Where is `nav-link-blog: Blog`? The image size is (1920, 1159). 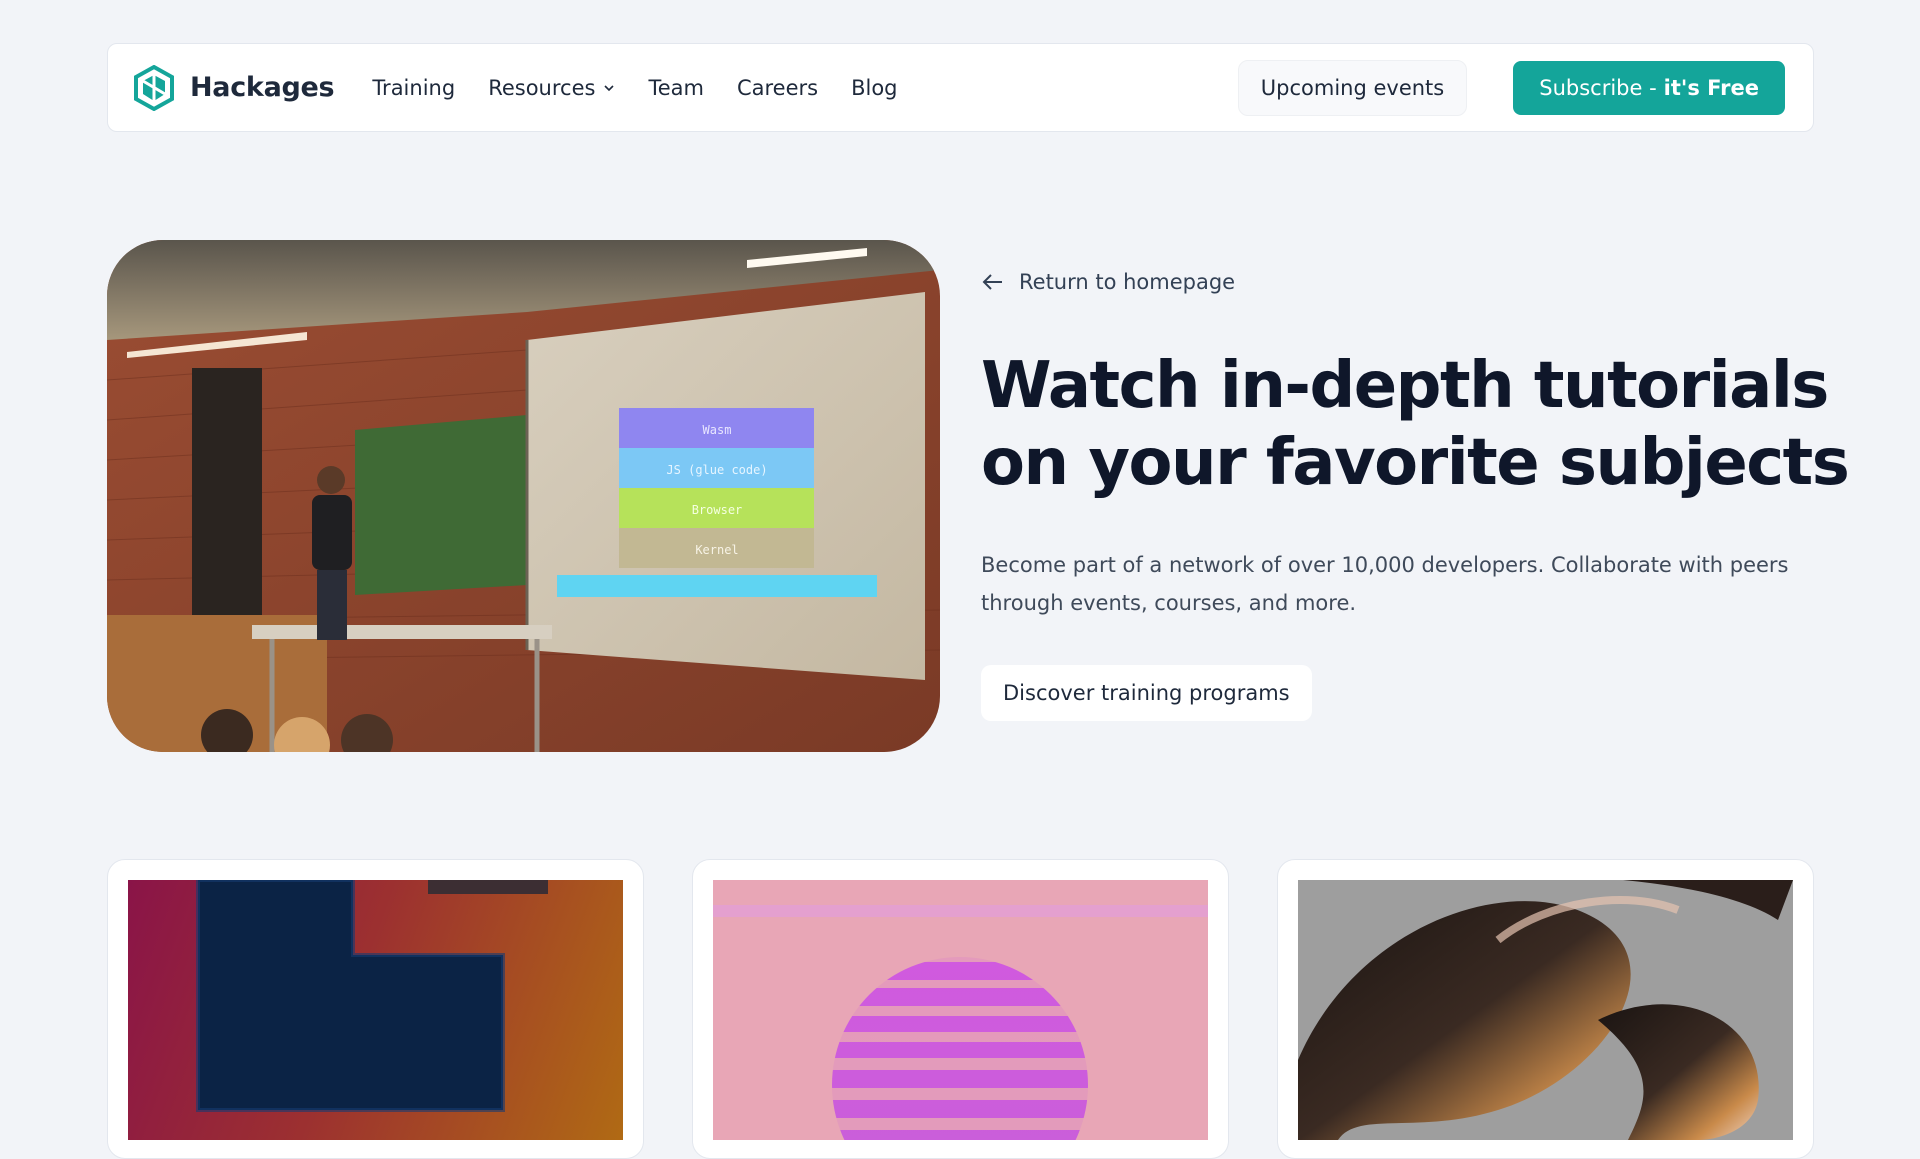 nav-link-blog: Blog is located at coordinates (874, 88).